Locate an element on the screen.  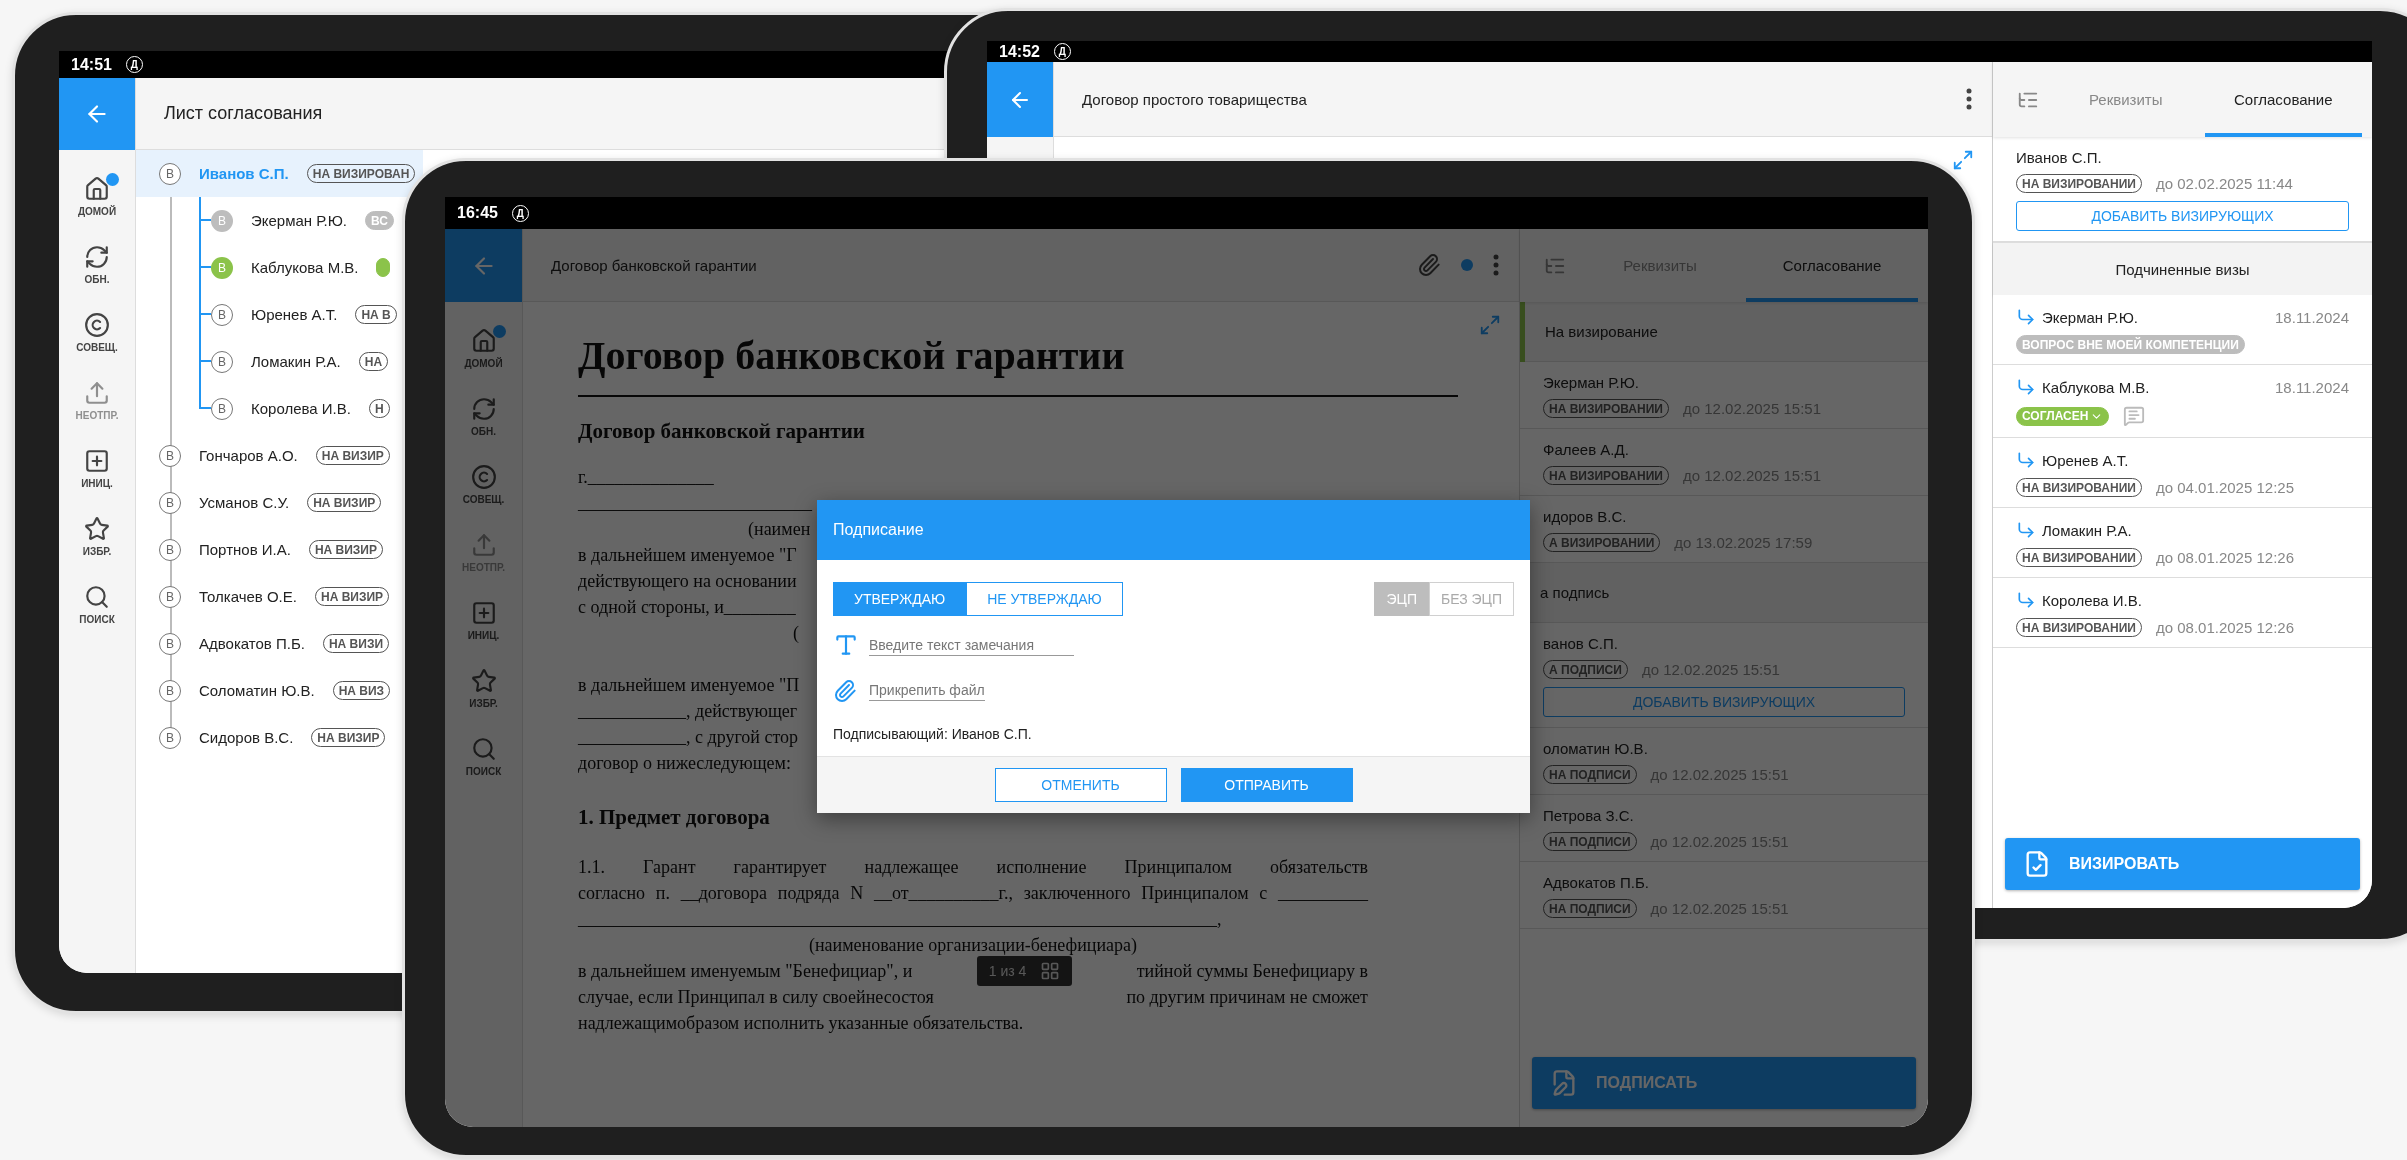
refresh-icon is located at coordinates (97, 256).